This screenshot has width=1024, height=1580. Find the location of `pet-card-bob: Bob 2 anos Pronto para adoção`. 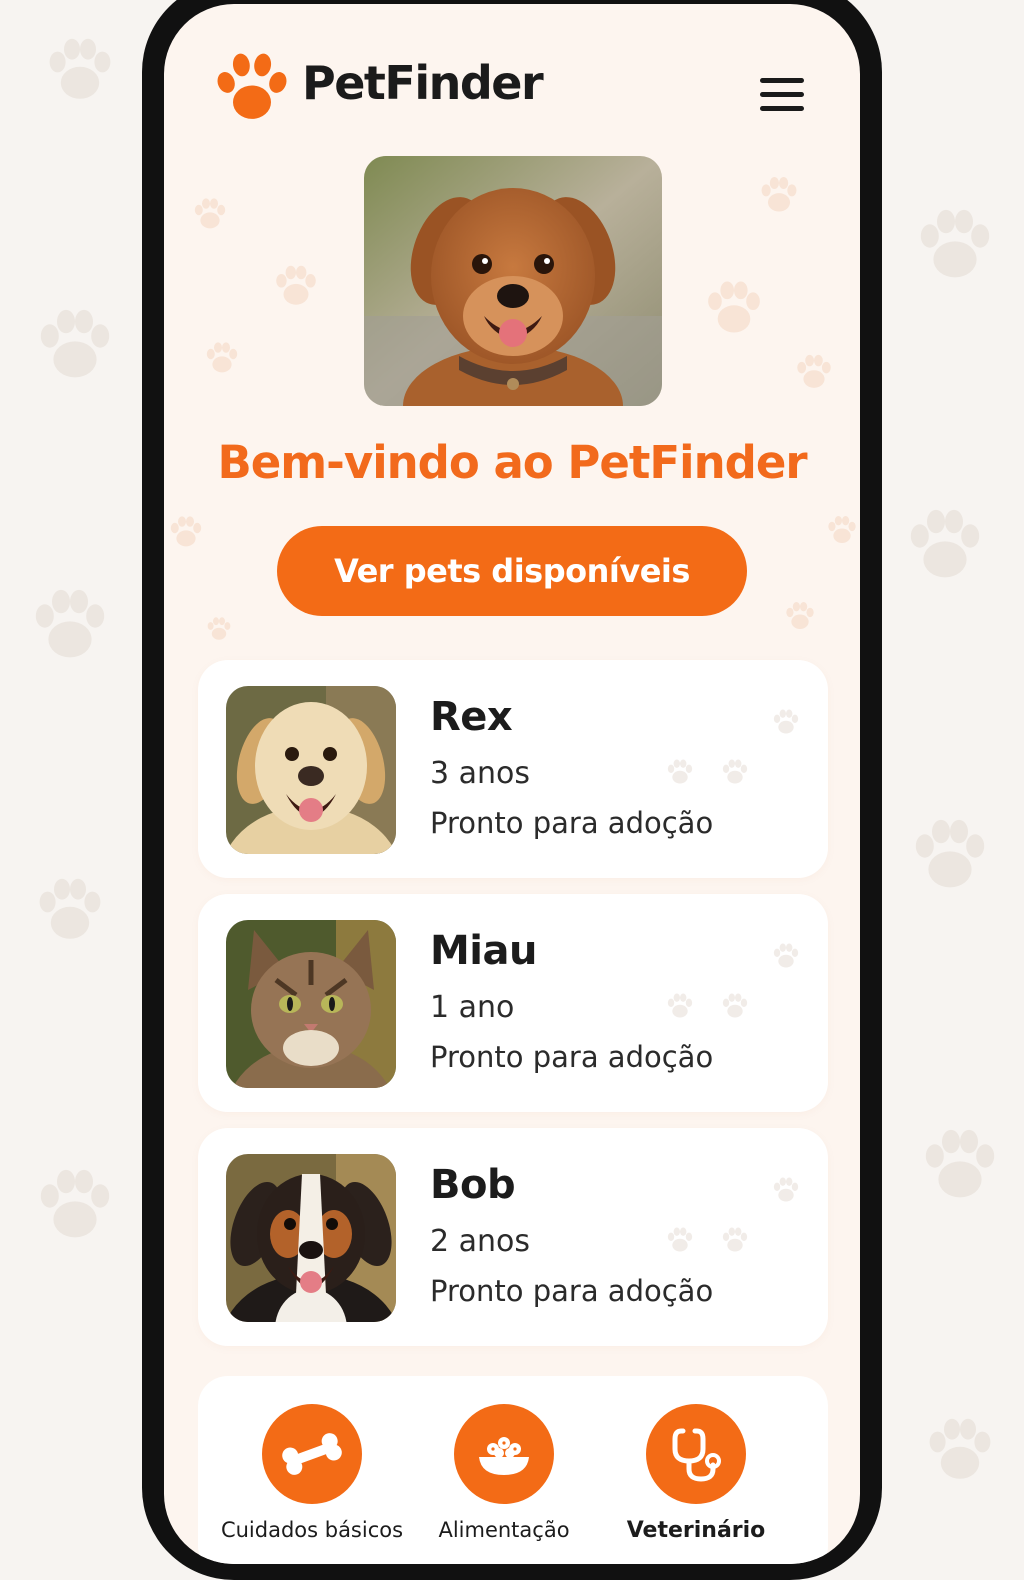

pet-card-bob: Bob 2 anos Pronto para adoção is located at coordinates (513, 1237).